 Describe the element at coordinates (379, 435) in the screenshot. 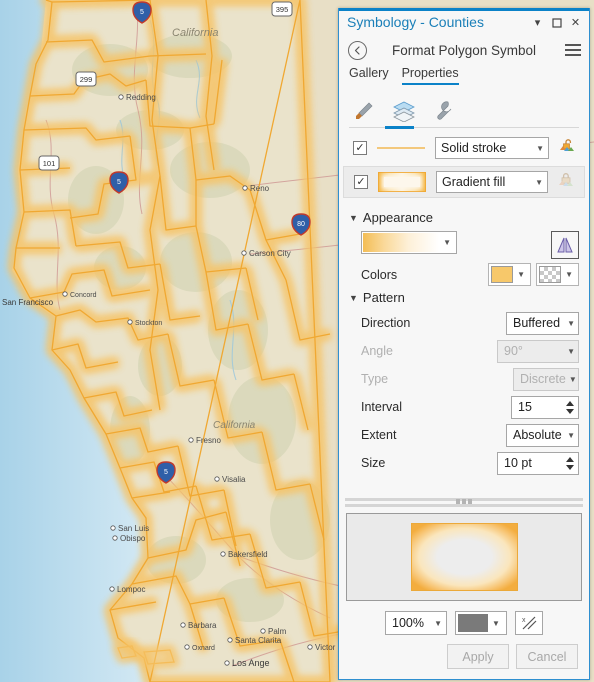

I see `field-label-extent: Extent` at that location.